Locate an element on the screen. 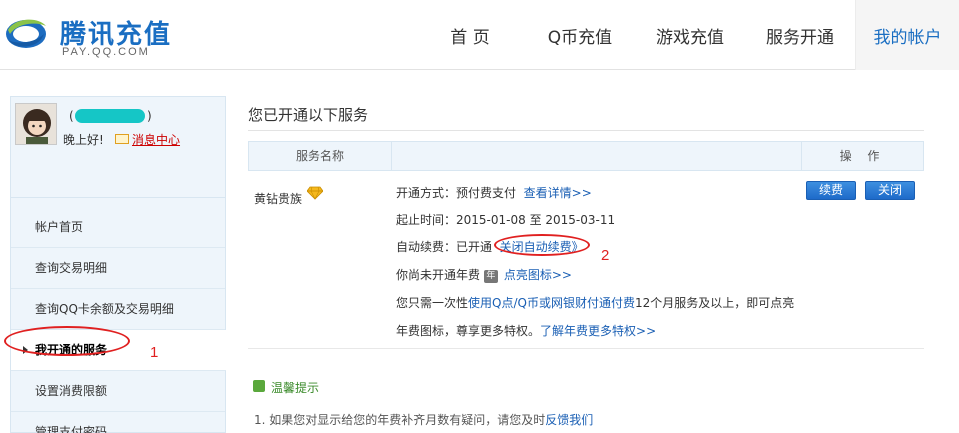 Image resolution: width=959 pixels, height=433 pixels. sidebar-item-label: 查询QQ卡余额及交易明细 is located at coordinates (104, 309).